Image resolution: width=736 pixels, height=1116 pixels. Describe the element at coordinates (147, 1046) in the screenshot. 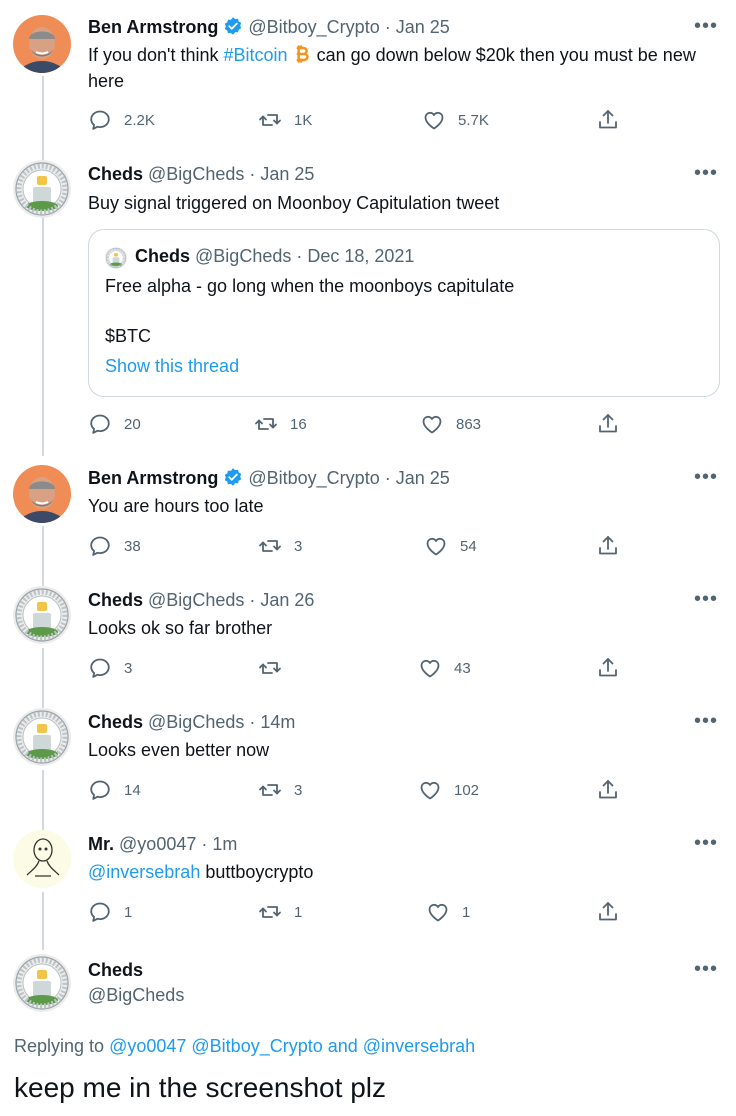

I see `mention-link: @yo0047` at that location.